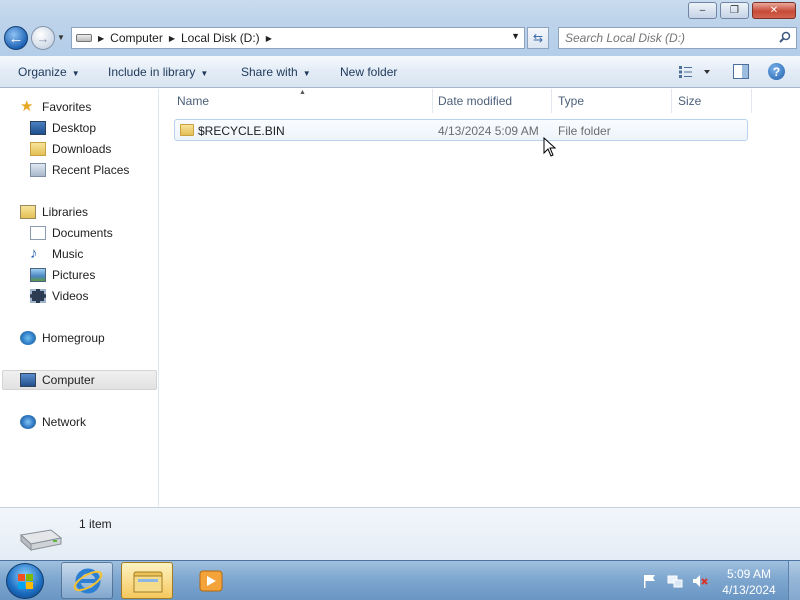 Image resolution: width=800 pixels, height=600 pixels. I want to click on address-dropdown-button: ▼, so click(515, 36).